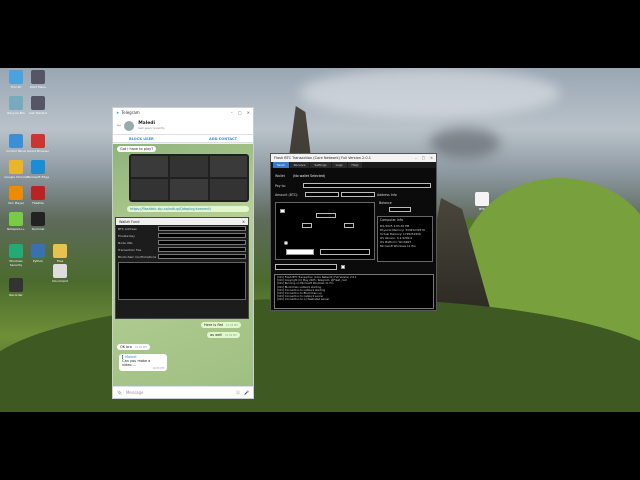 The image size is (640, 480). I want to click on desktop-icon-label: Files, so click(60, 261).